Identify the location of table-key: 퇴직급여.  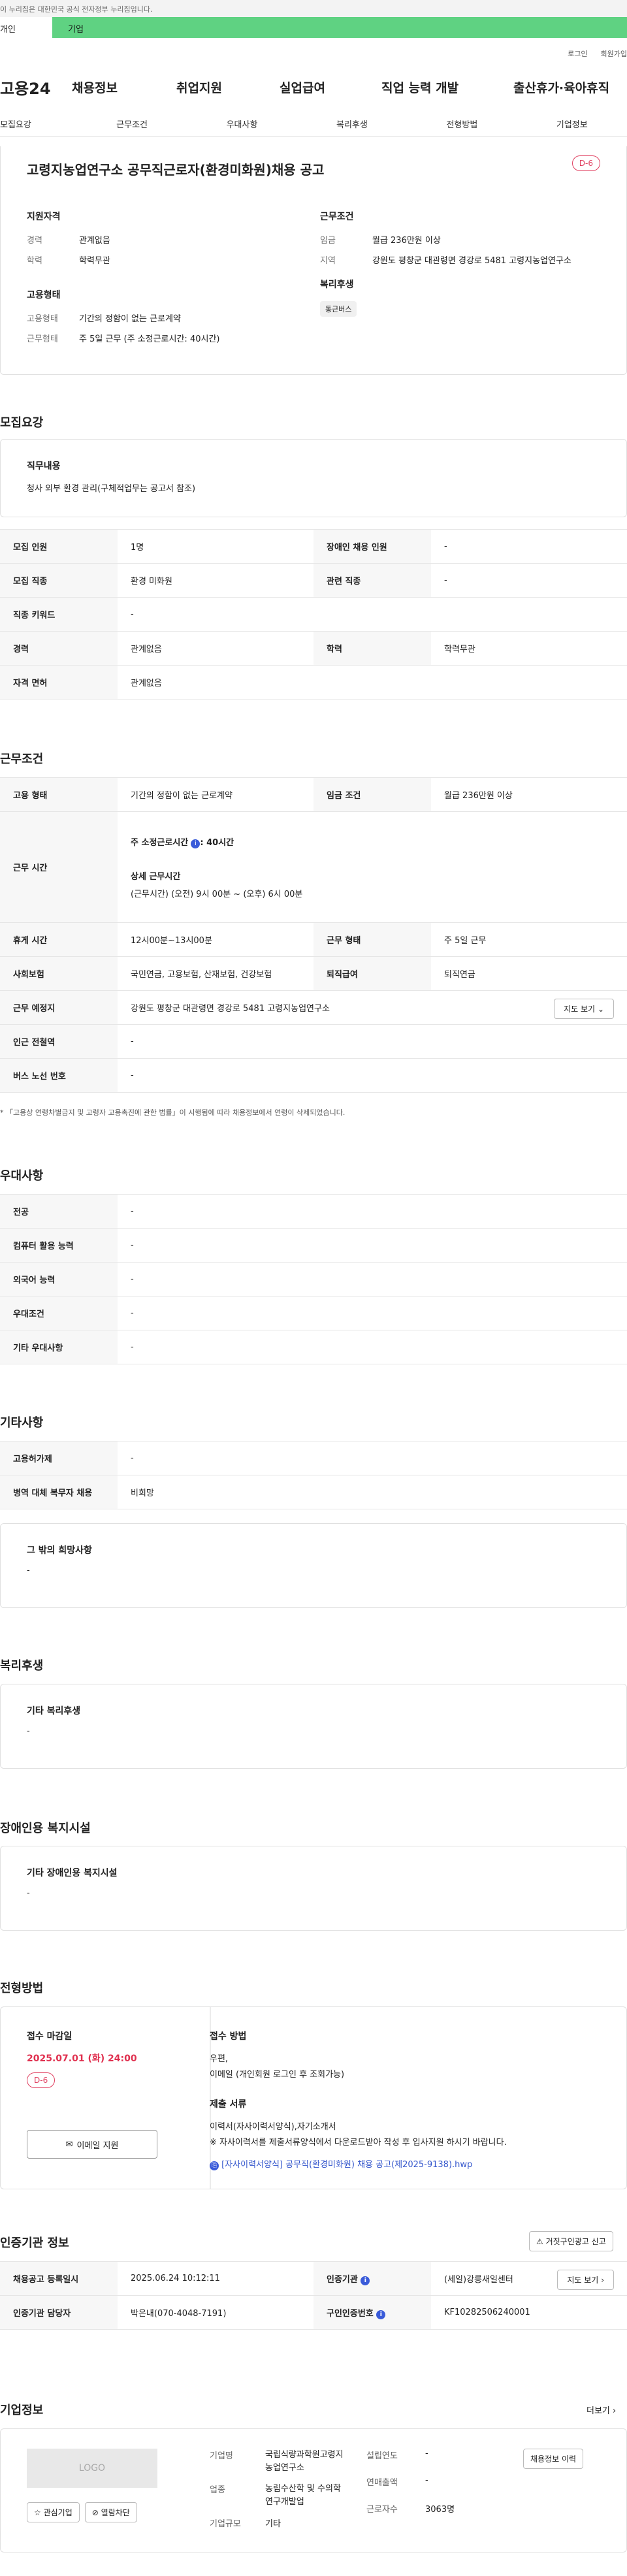
(372, 973).